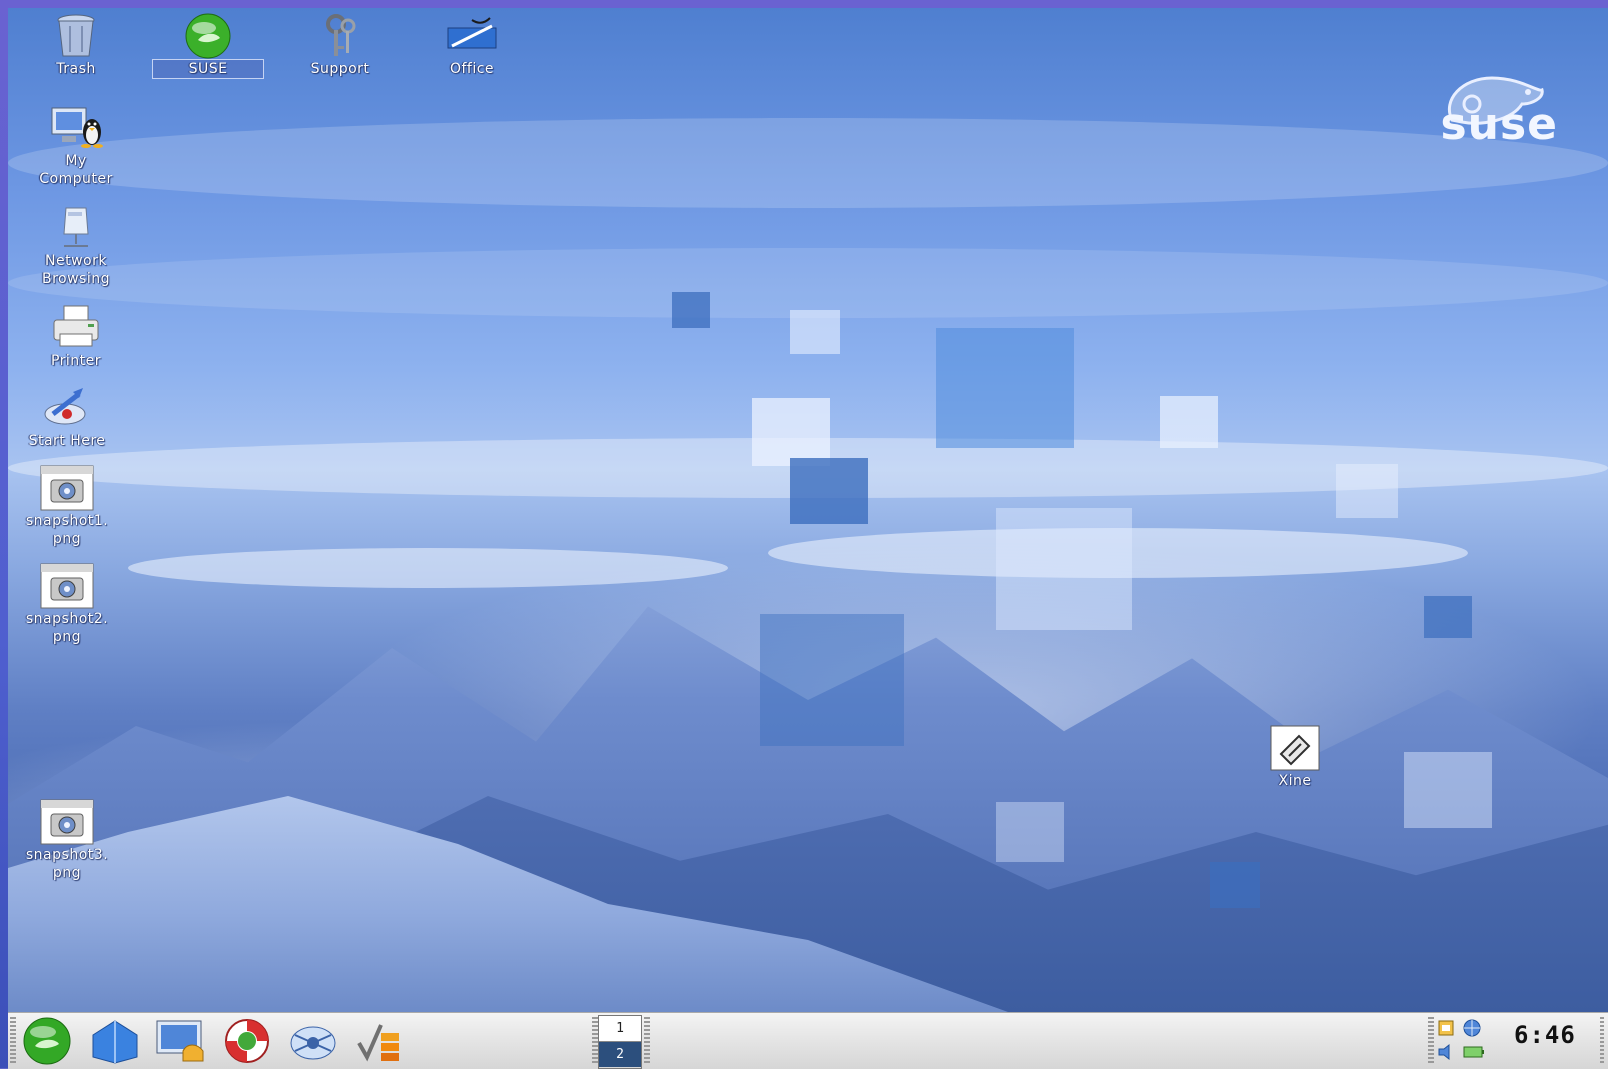  Describe the element at coordinates (1499, 124) in the screenshot. I see `suse-brand-text: suse` at that location.